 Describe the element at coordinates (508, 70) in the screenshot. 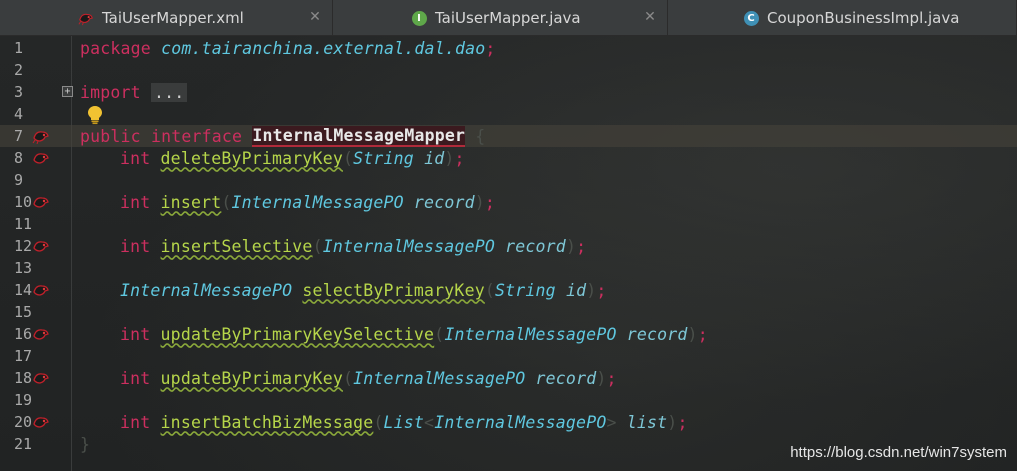

I see `code-line-2: 2` at that location.